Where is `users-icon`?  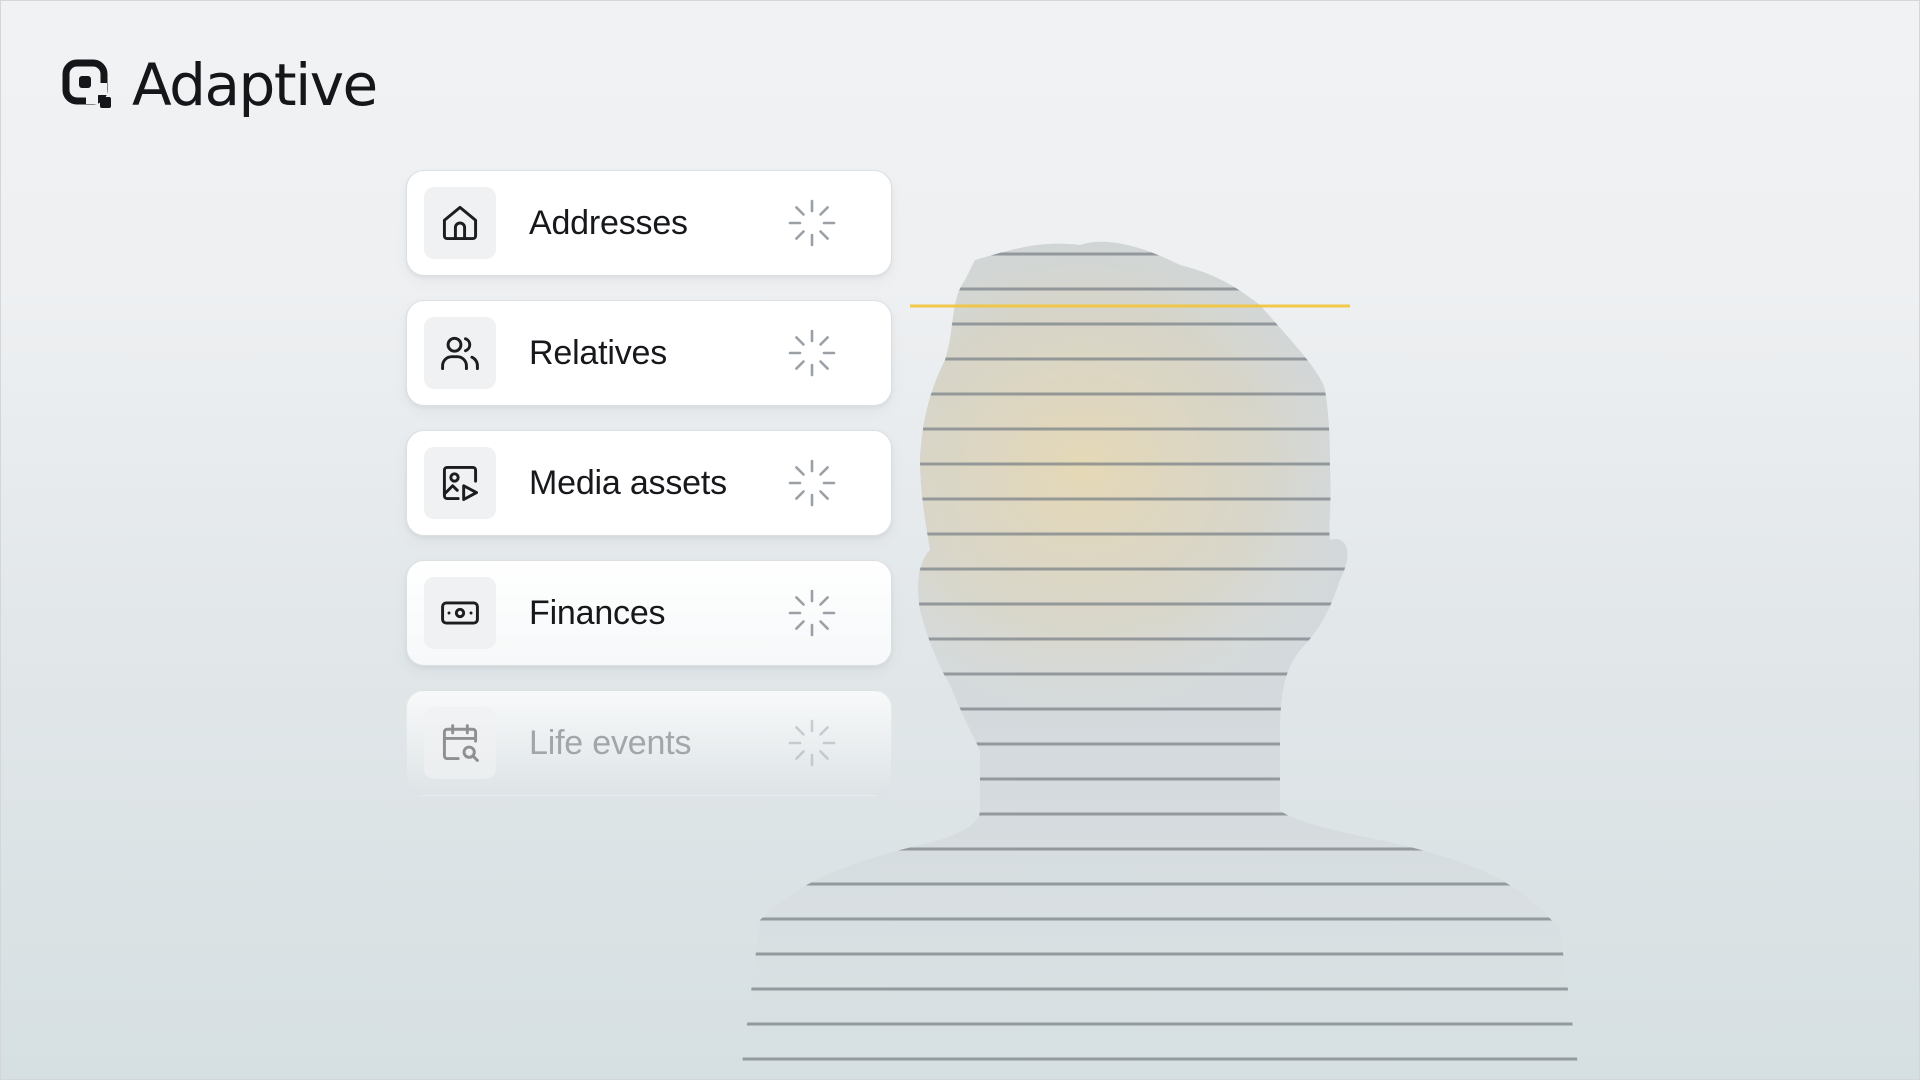 users-icon is located at coordinates (460, 353).